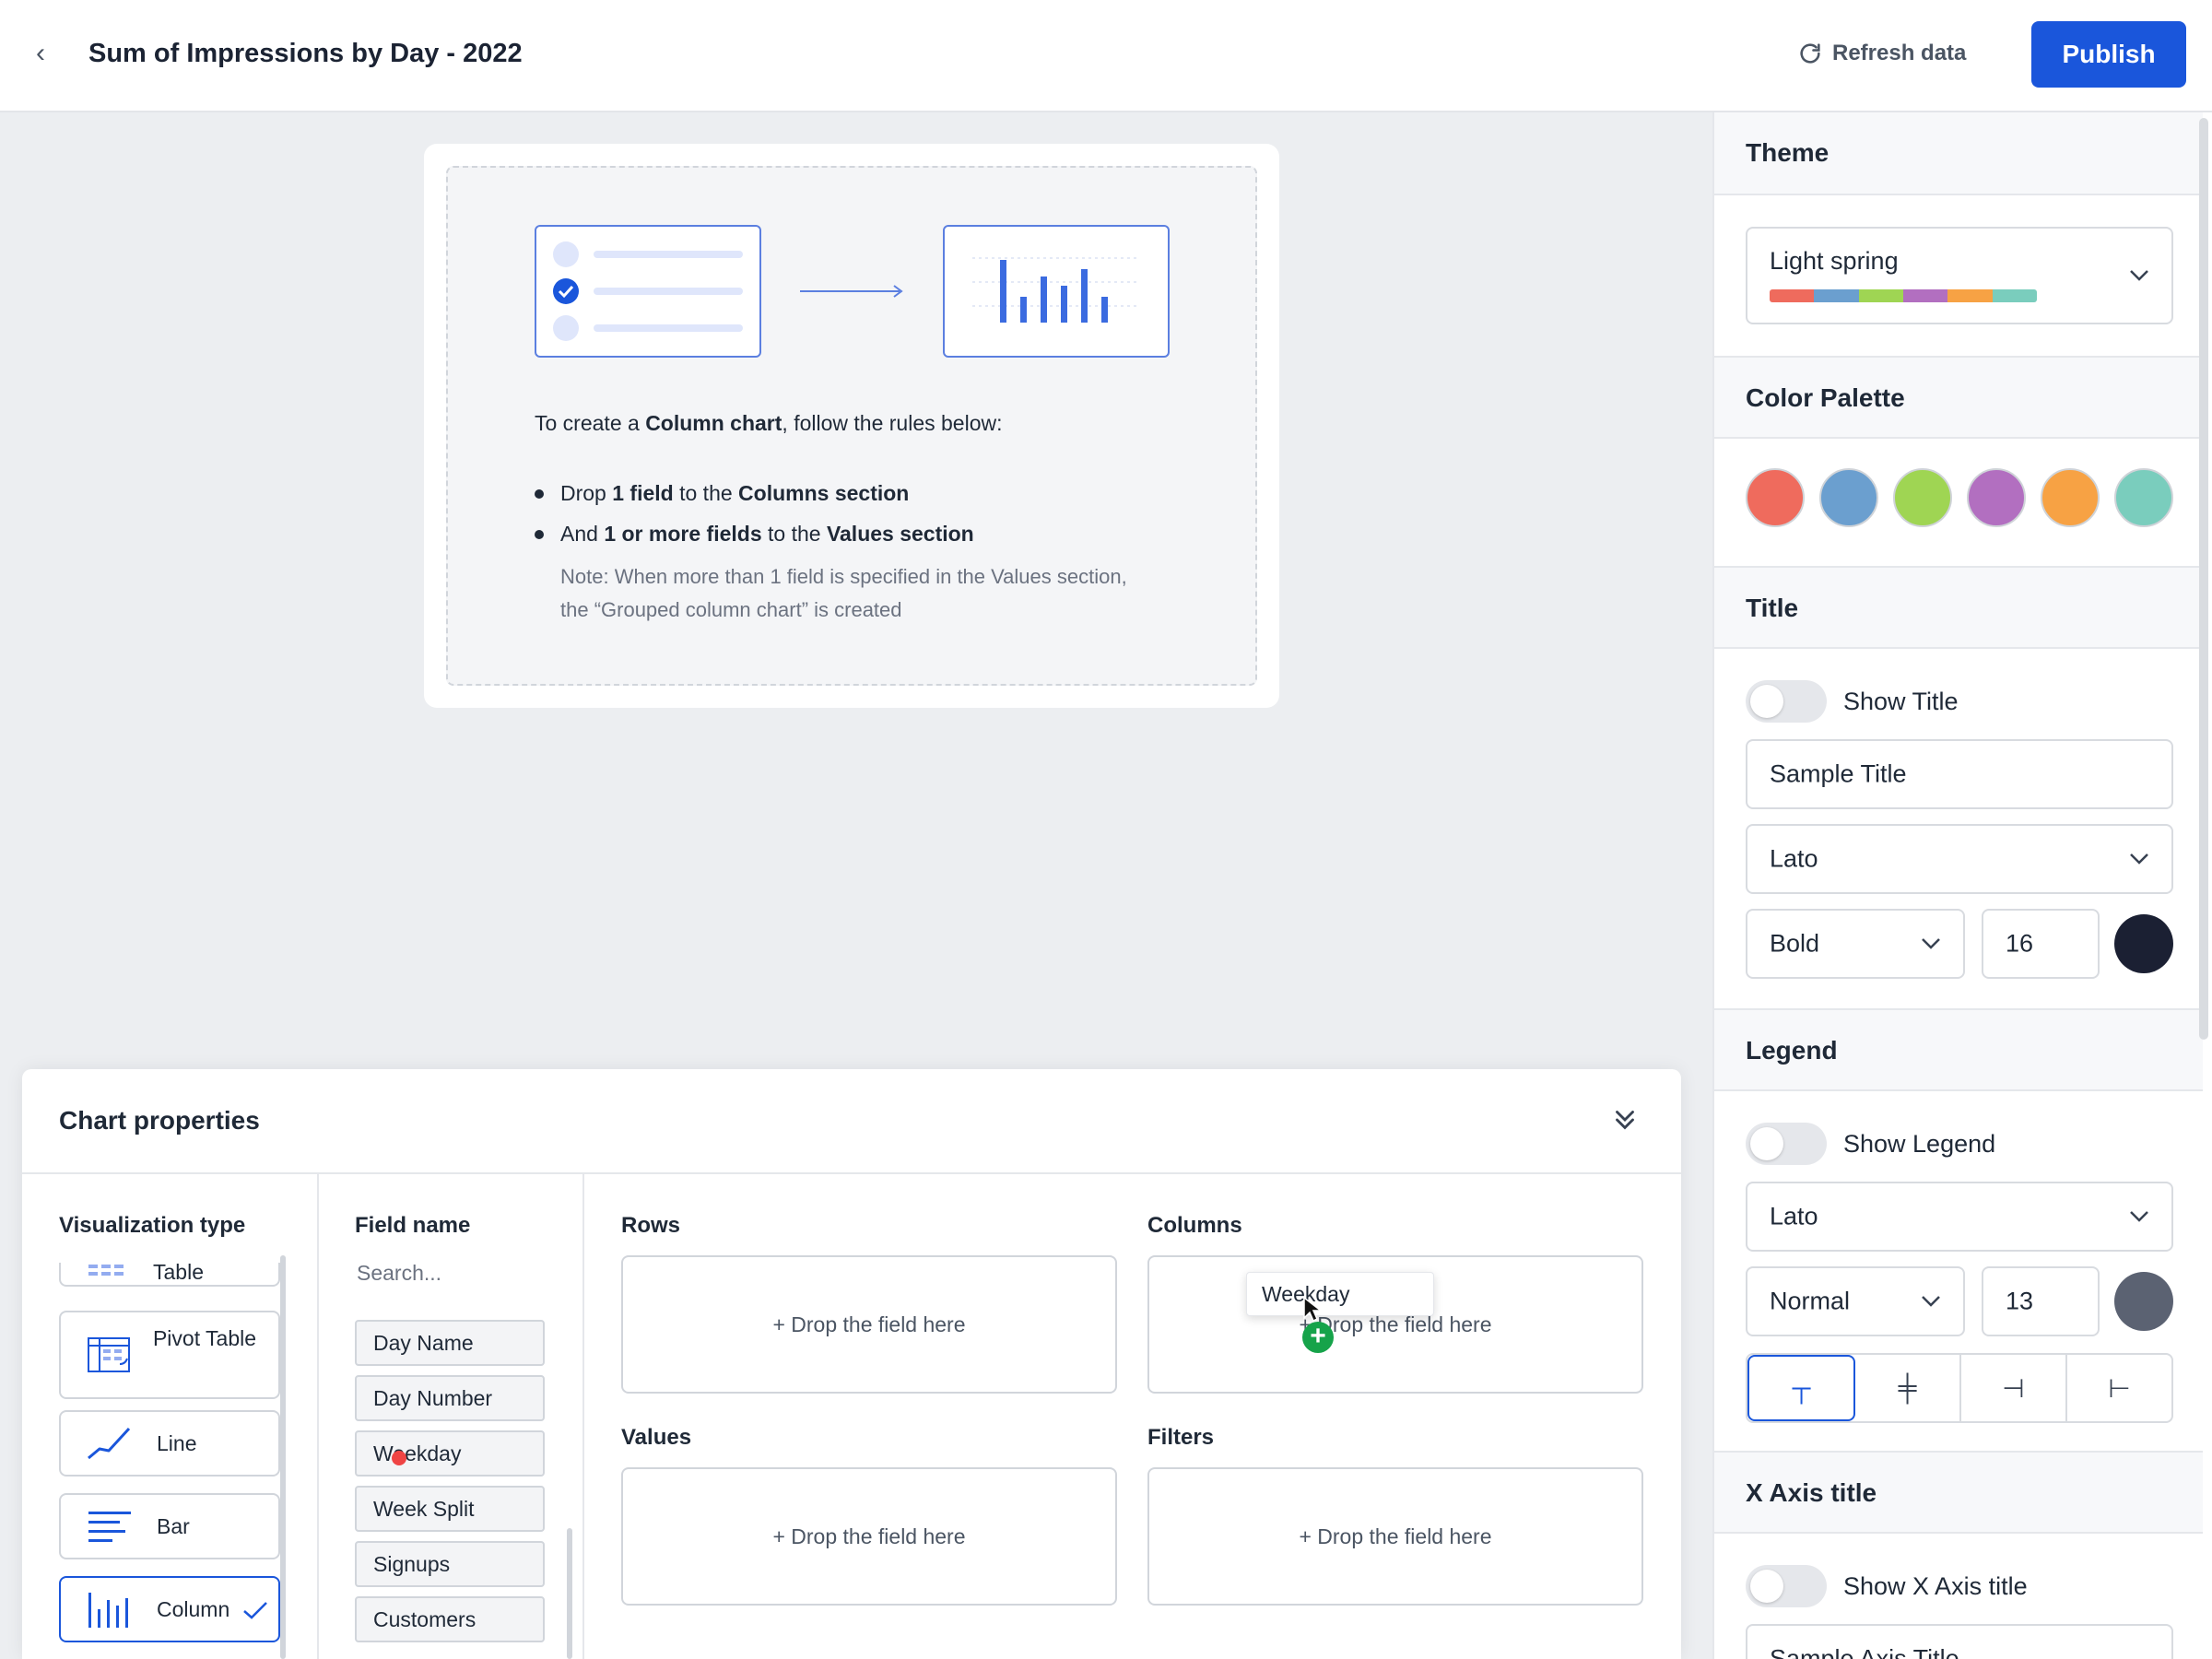 This screenshot has height=1659, width=2212. I want to click on publish-button: Publish, so click(2108, 54).